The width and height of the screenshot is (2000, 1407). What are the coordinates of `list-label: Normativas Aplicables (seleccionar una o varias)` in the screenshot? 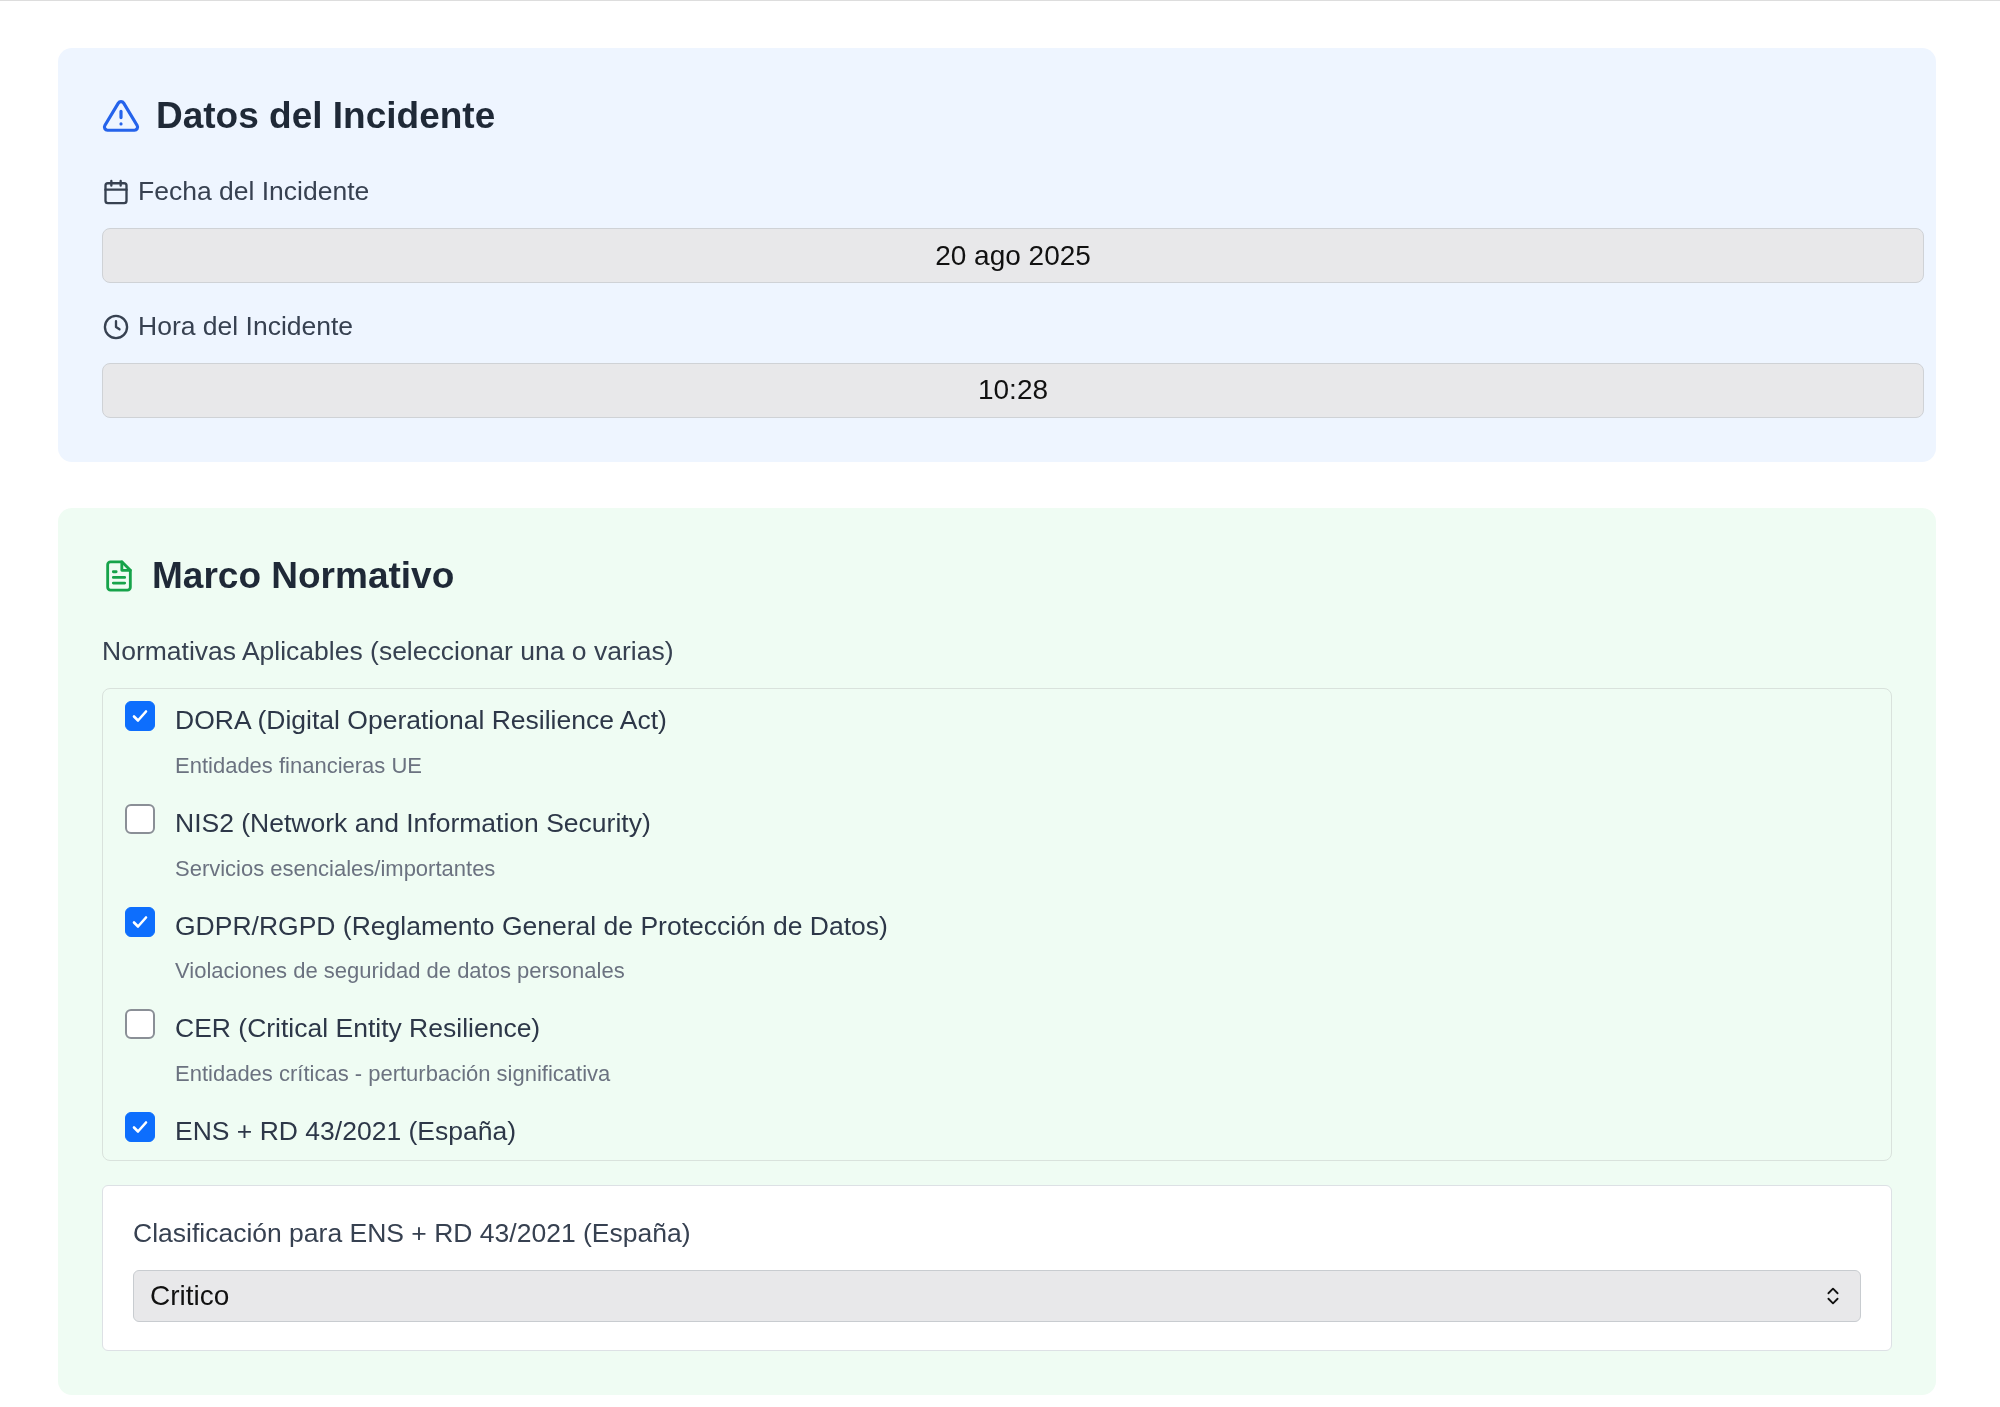 It's located at (388, 652).